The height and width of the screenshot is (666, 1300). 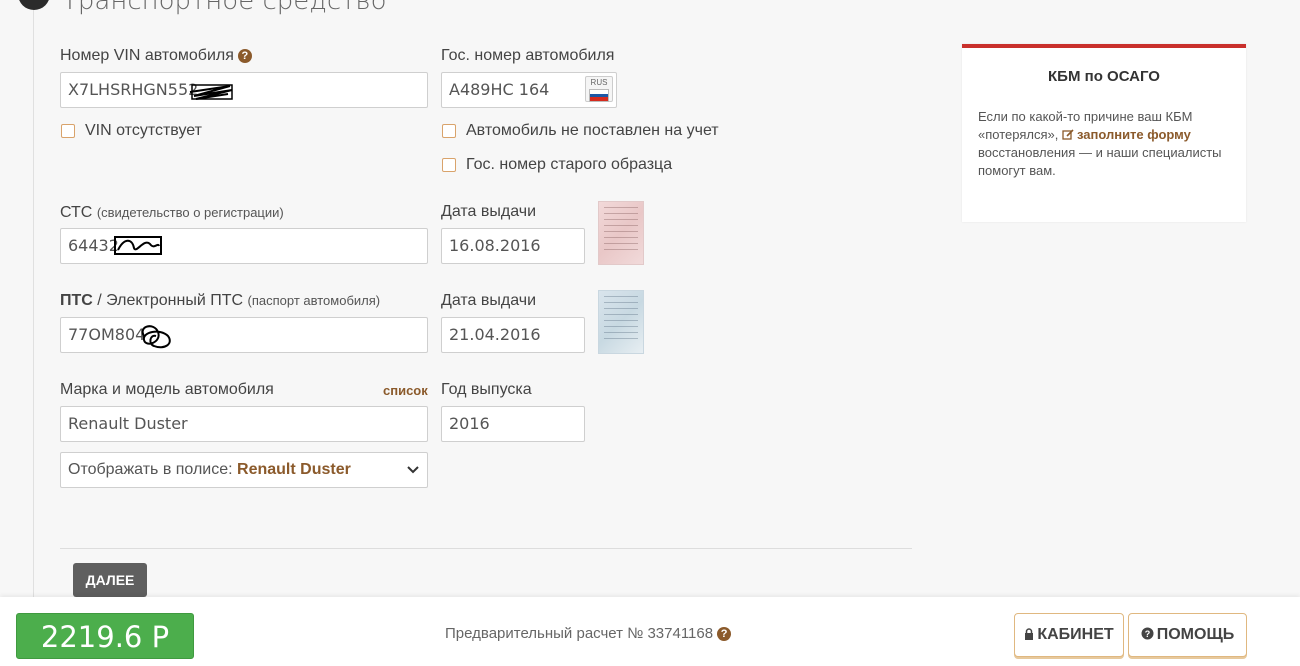 I want to click on sts-date-input: 16.08.2016, so click(x=513, y=246).